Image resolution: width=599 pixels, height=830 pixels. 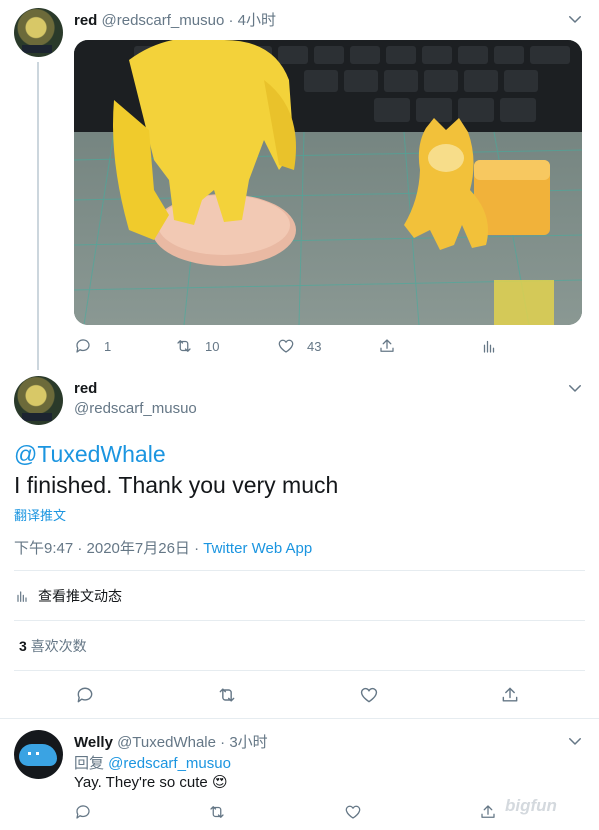 What do you see at coordinates (257, 548) in the screenshot?
I see `tweet-source: Twitter Web App` at bounding box center [257, 548].